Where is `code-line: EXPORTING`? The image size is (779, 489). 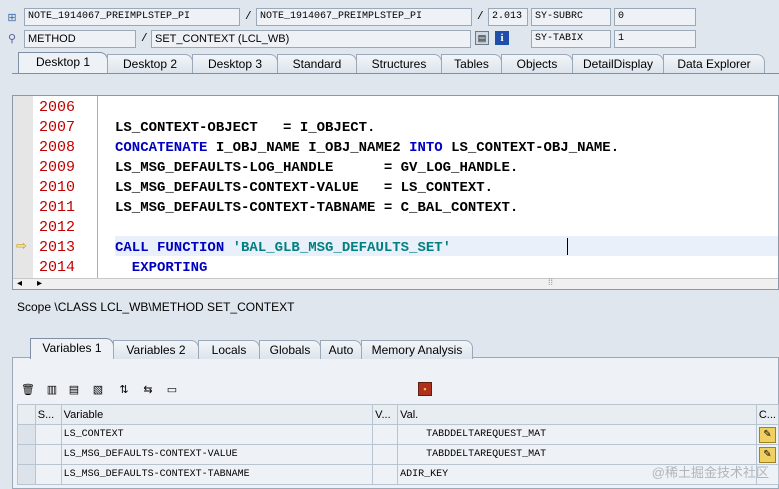
code-line: EXPORTING is located at coordinates (161, 268).